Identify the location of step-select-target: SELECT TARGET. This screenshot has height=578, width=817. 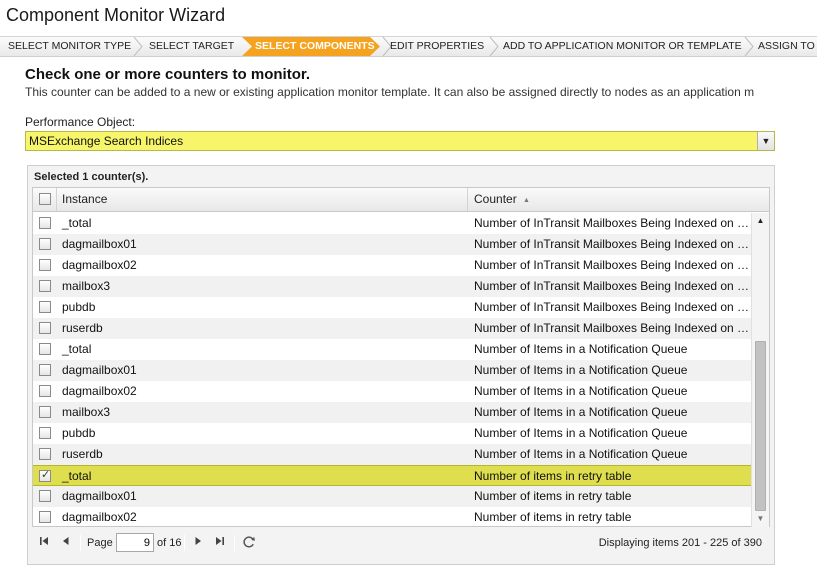
(191, 46).